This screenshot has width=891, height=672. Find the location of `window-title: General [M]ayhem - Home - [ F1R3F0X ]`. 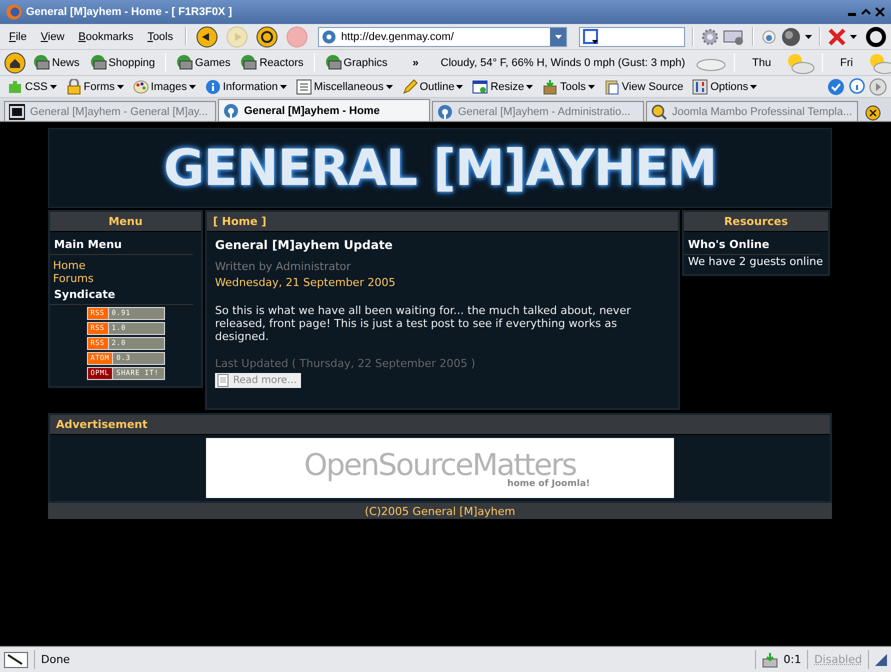

window-title: General [M]ayhem - Home - [ F1R3F0X ] is located at coordinates (129, 12).